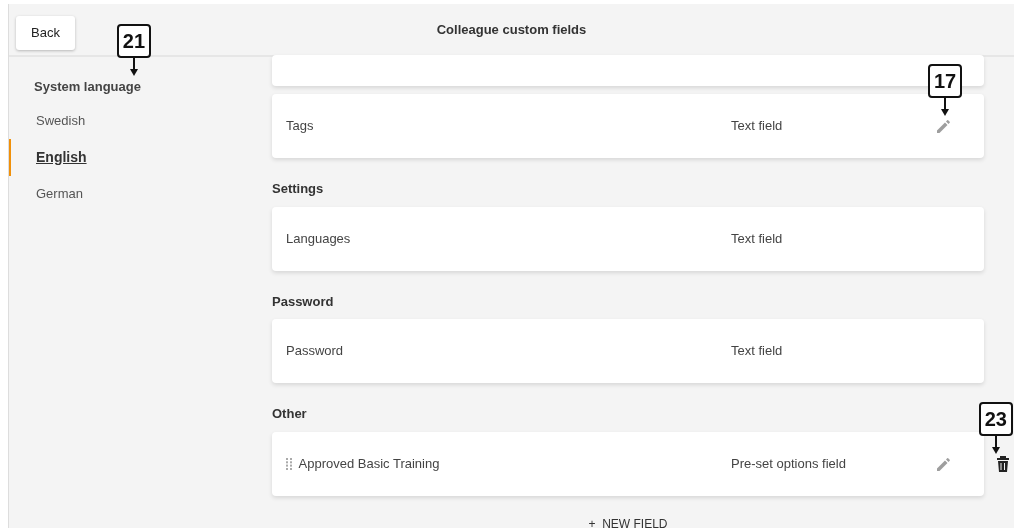 The width and height of the screenshot is (1014, 528). Describe the element at coordinates (289, 463) in the screenshot. I see `drag-handle-icon` at that location.